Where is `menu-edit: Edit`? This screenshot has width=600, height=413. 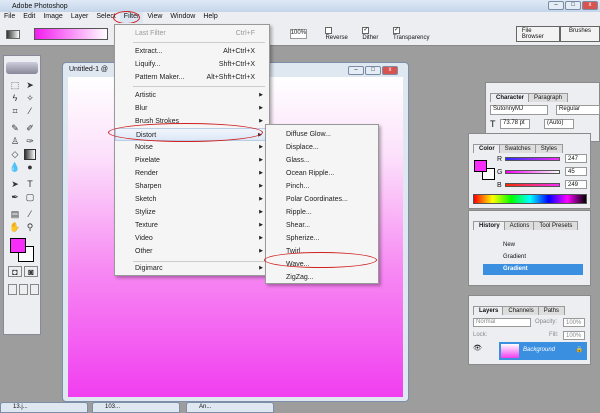 menu-edit: Edit is located at coordinates (29, 17).